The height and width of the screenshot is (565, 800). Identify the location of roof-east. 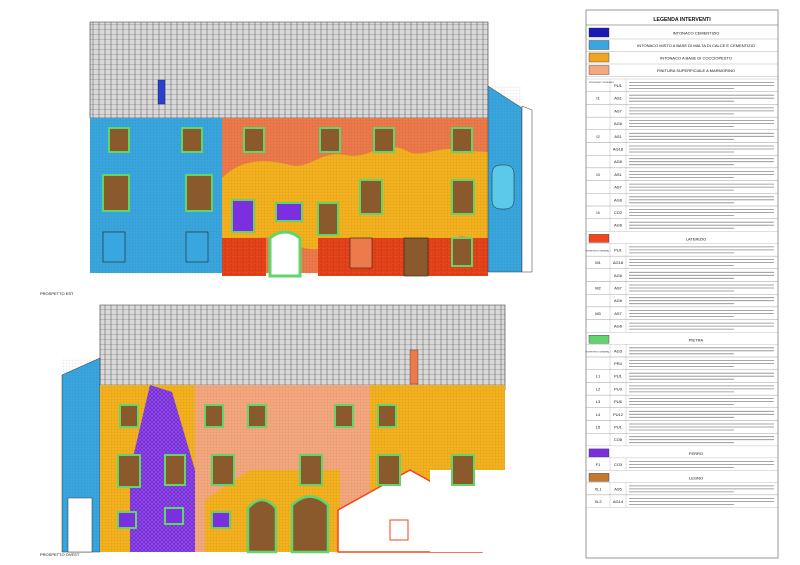
(289, 70).